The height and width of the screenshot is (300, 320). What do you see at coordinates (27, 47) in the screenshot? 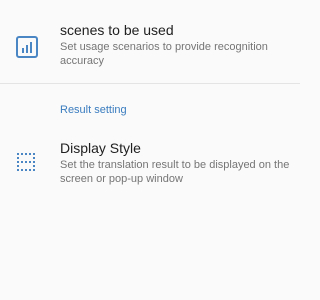
I see `bar-chart-icon` at bounding box center [27, 47].